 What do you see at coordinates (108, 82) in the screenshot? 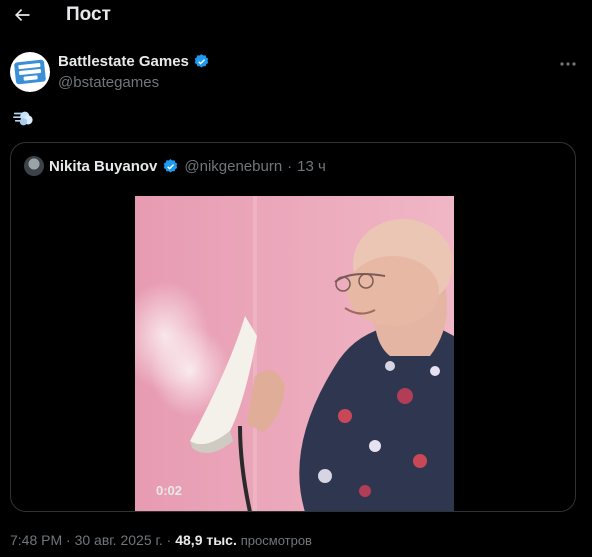
I see `author-handle: @bstategames` at bounding box center [108, 82].